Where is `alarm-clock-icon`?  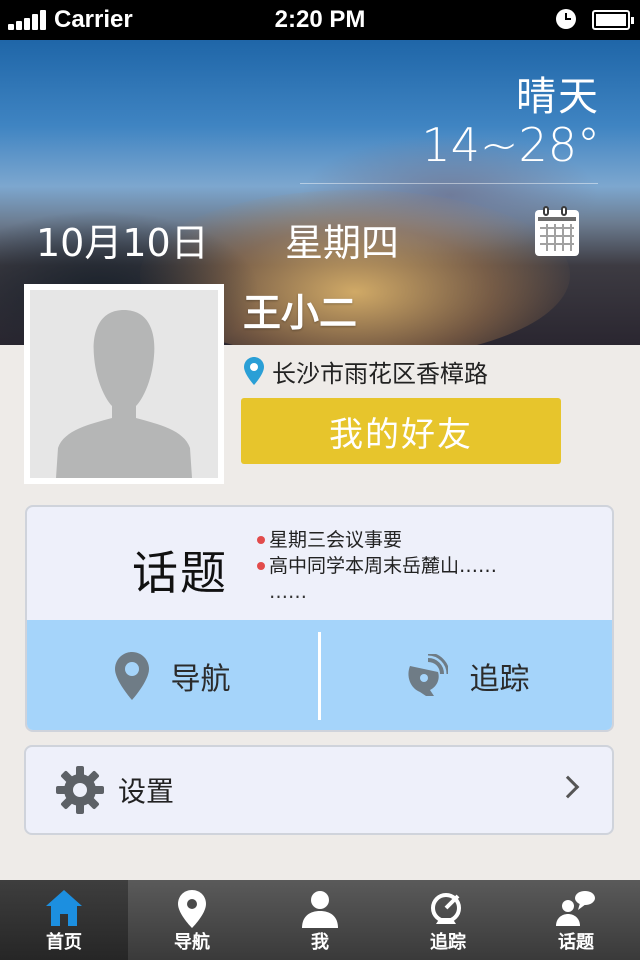 alarm-clock-icon is located at coordinates (566, 19).